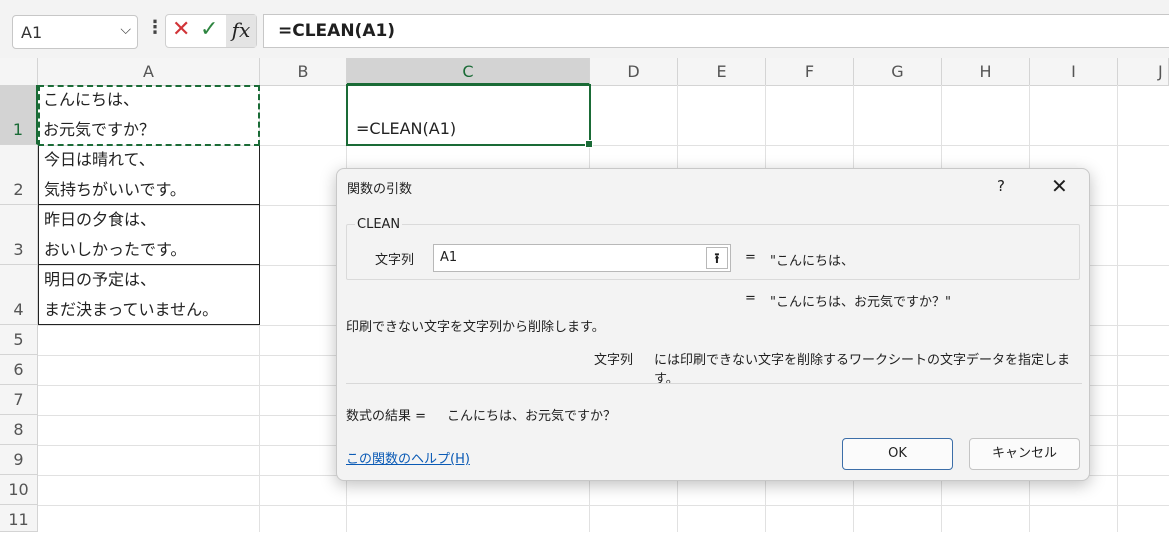  Describe the element at coordinates (717, 258) in the screenshot. I see `collapse-dialog-icon: ⭱` at that location.